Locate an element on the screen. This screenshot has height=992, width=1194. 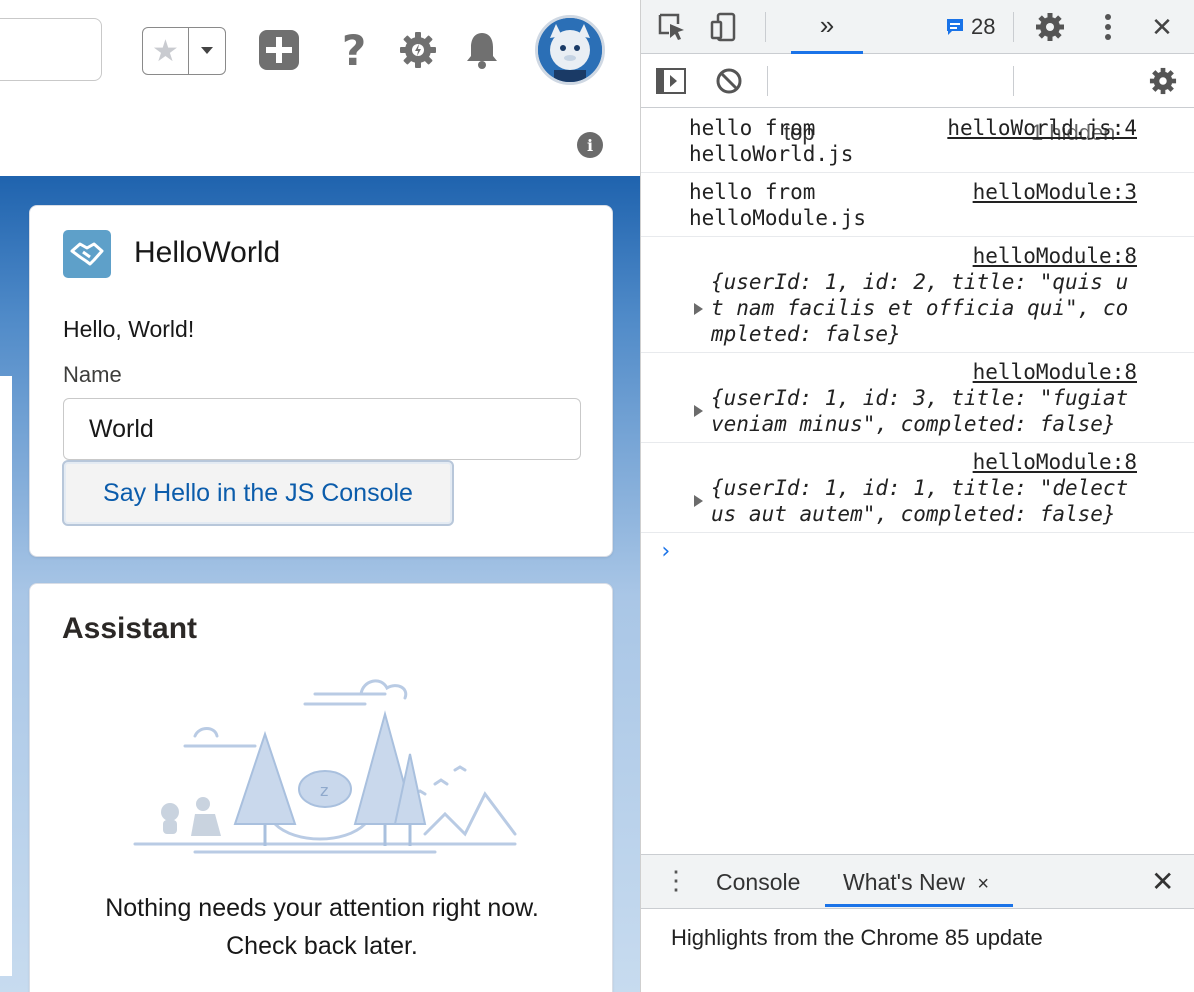
more-tabs-button: » is located at coordinates (827, 27).